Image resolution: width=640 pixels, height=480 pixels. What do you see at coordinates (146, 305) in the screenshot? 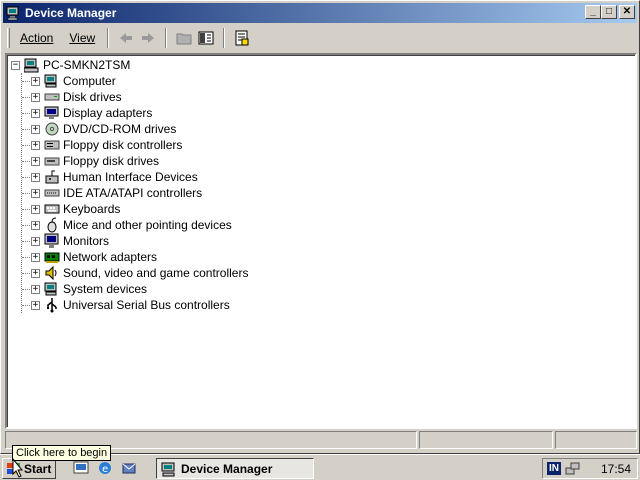
I see `tree-item-label: Universal Serial Bus controllers` at bounding box center [146, 305].